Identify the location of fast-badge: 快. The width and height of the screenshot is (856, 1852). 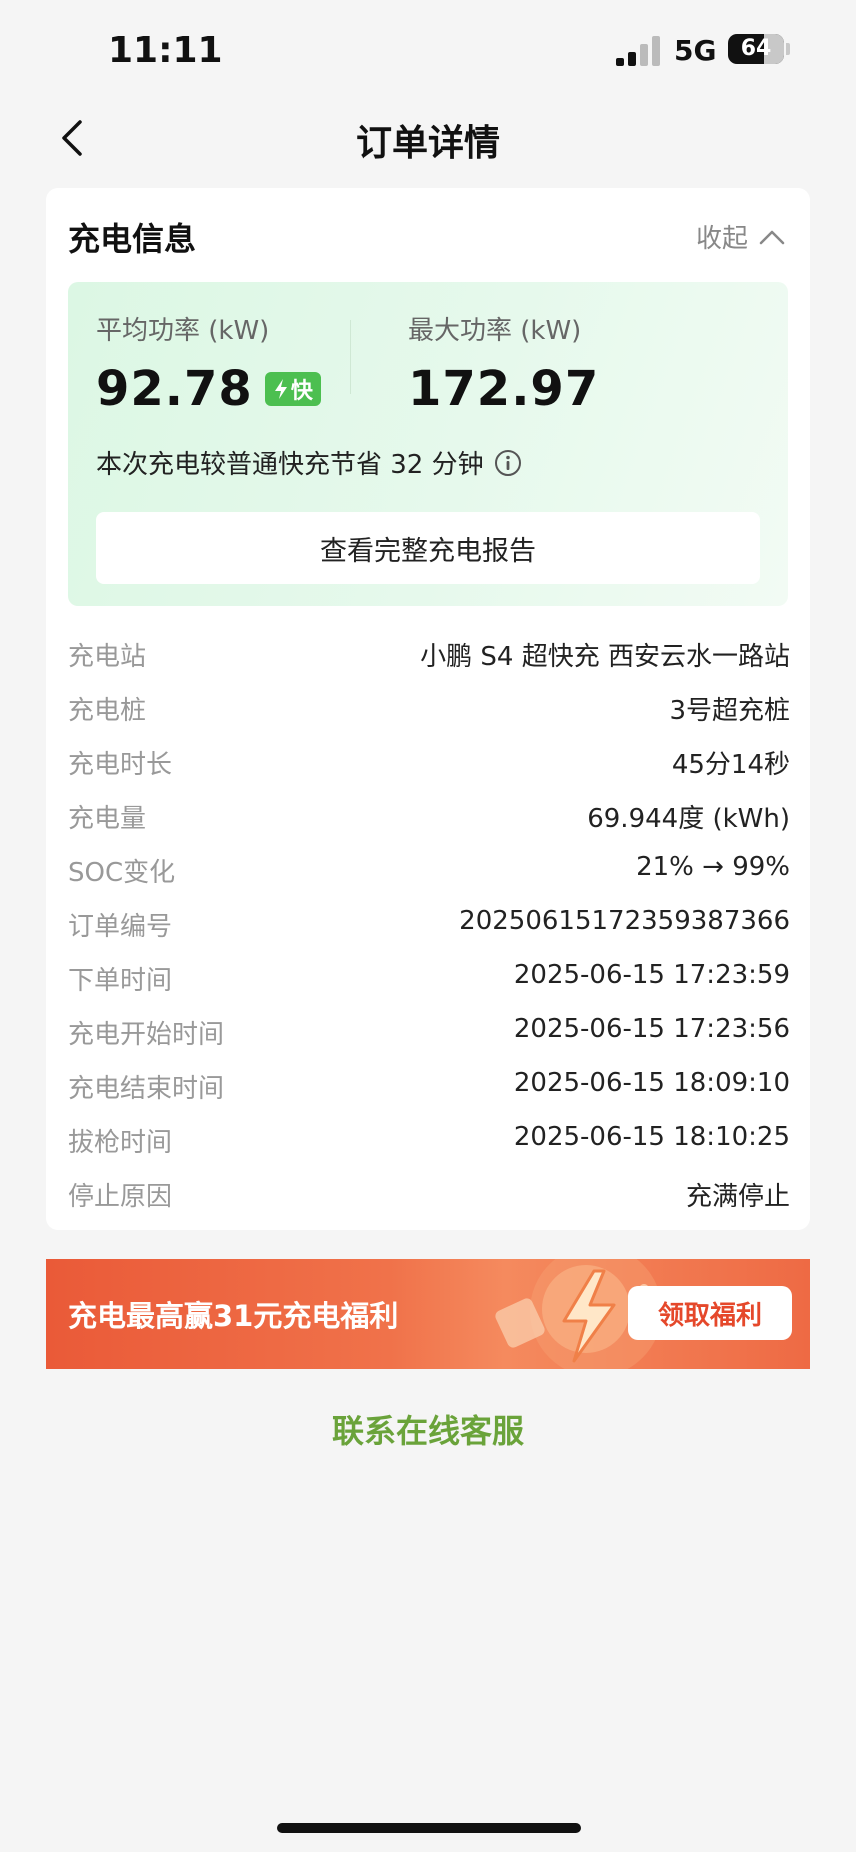
(292, 389).